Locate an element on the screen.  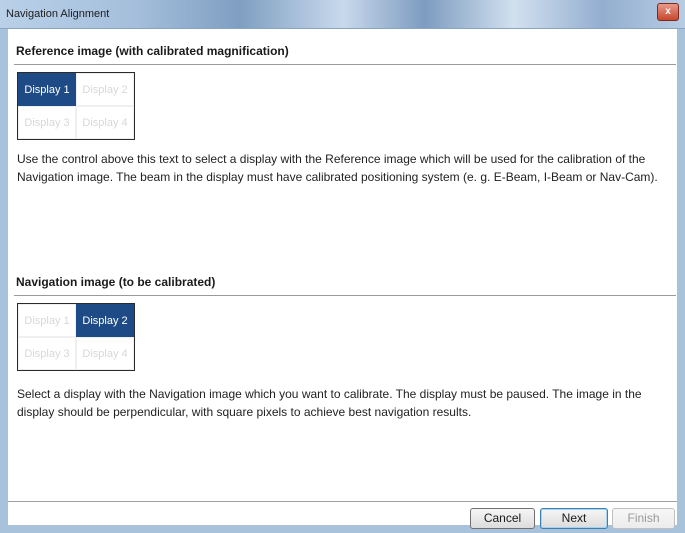
navigation-display-selector: Display 1 Display 2 Display 3 Display 4 is located at coordinates (76, 337).